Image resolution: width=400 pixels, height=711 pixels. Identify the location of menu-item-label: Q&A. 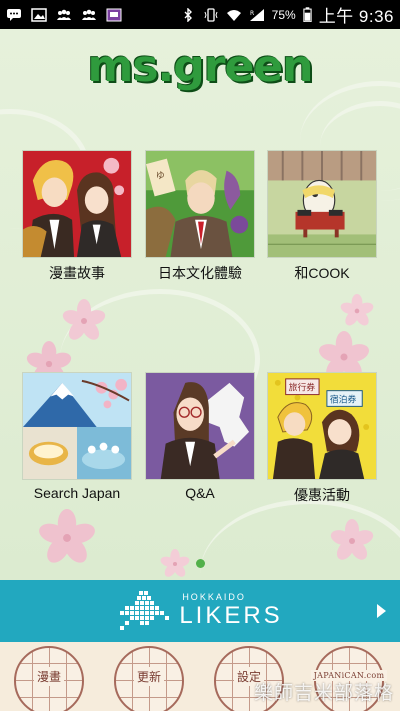
(200, 493).